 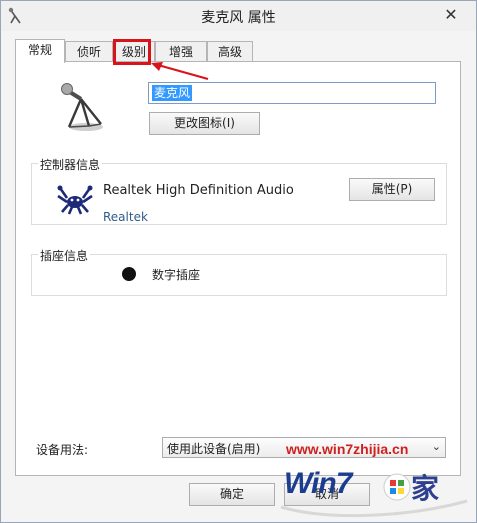 What do you see at coordinates (214, 449) in the screenshot?
I see `device-usage-value: 使用此设备(启用)` at bounding box center [214, 449].